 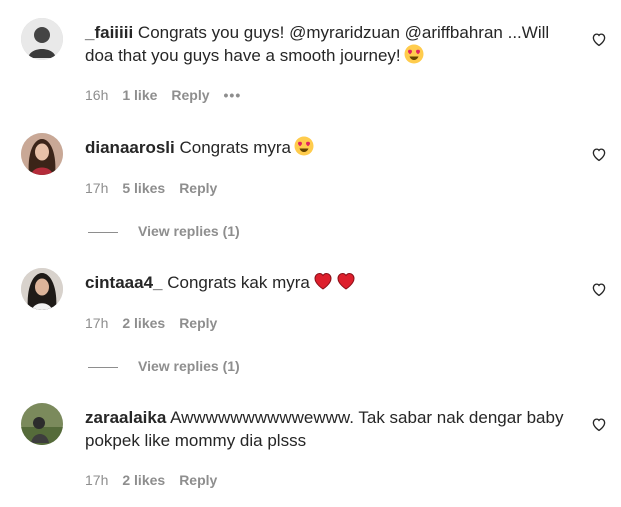 I want to click on more-options-icon: •••, so click(x=233, y=95).